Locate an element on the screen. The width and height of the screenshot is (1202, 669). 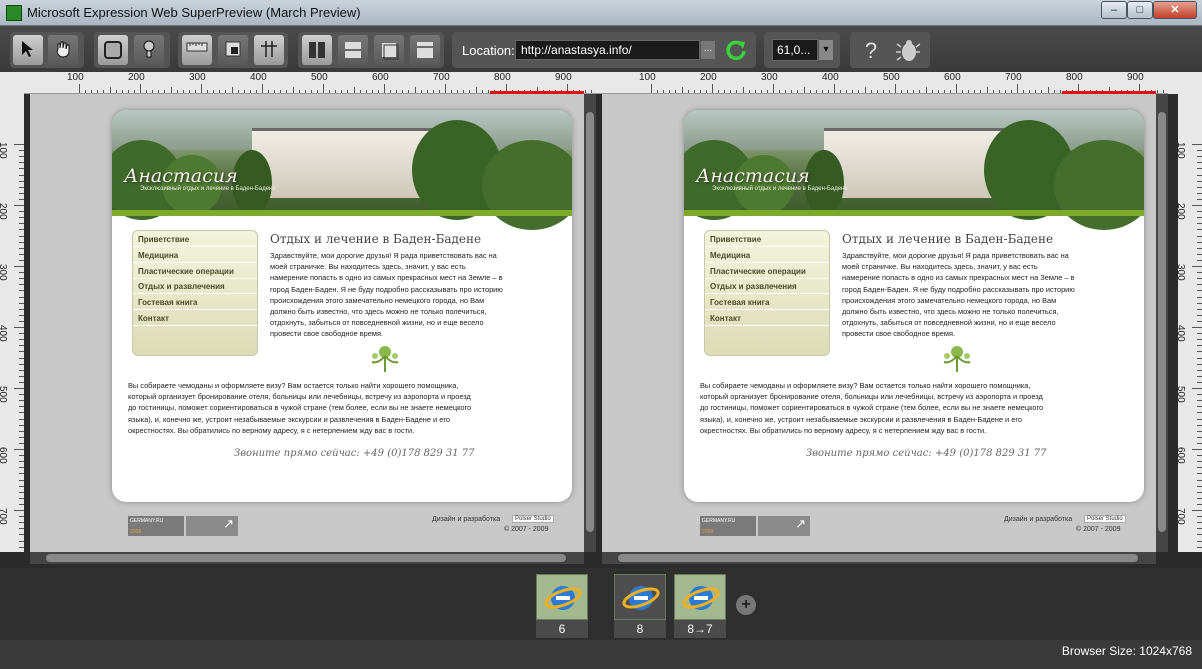
right-horizontal-scrollbar is located at coordinates (879, 558).